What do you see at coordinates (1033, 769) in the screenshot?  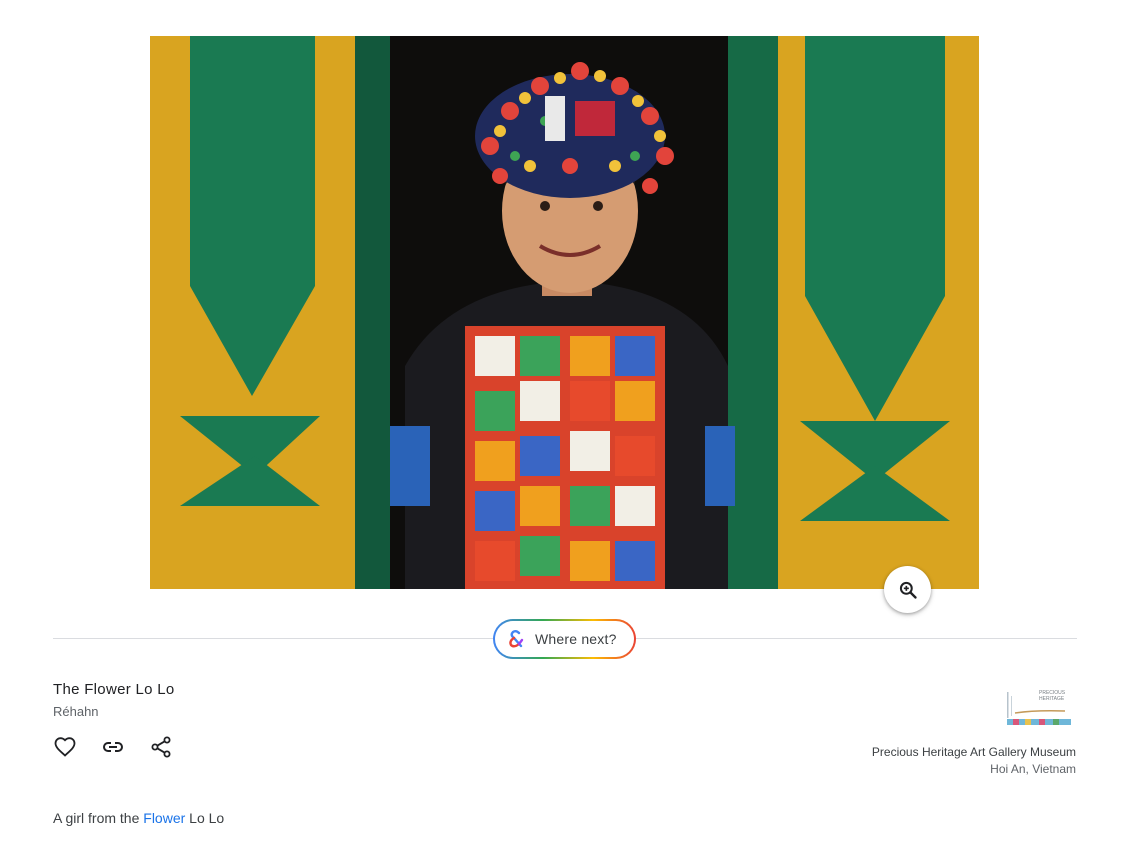 I see `partner-location: Hoi An, Vietnam` at bounding box center [1033, 769].